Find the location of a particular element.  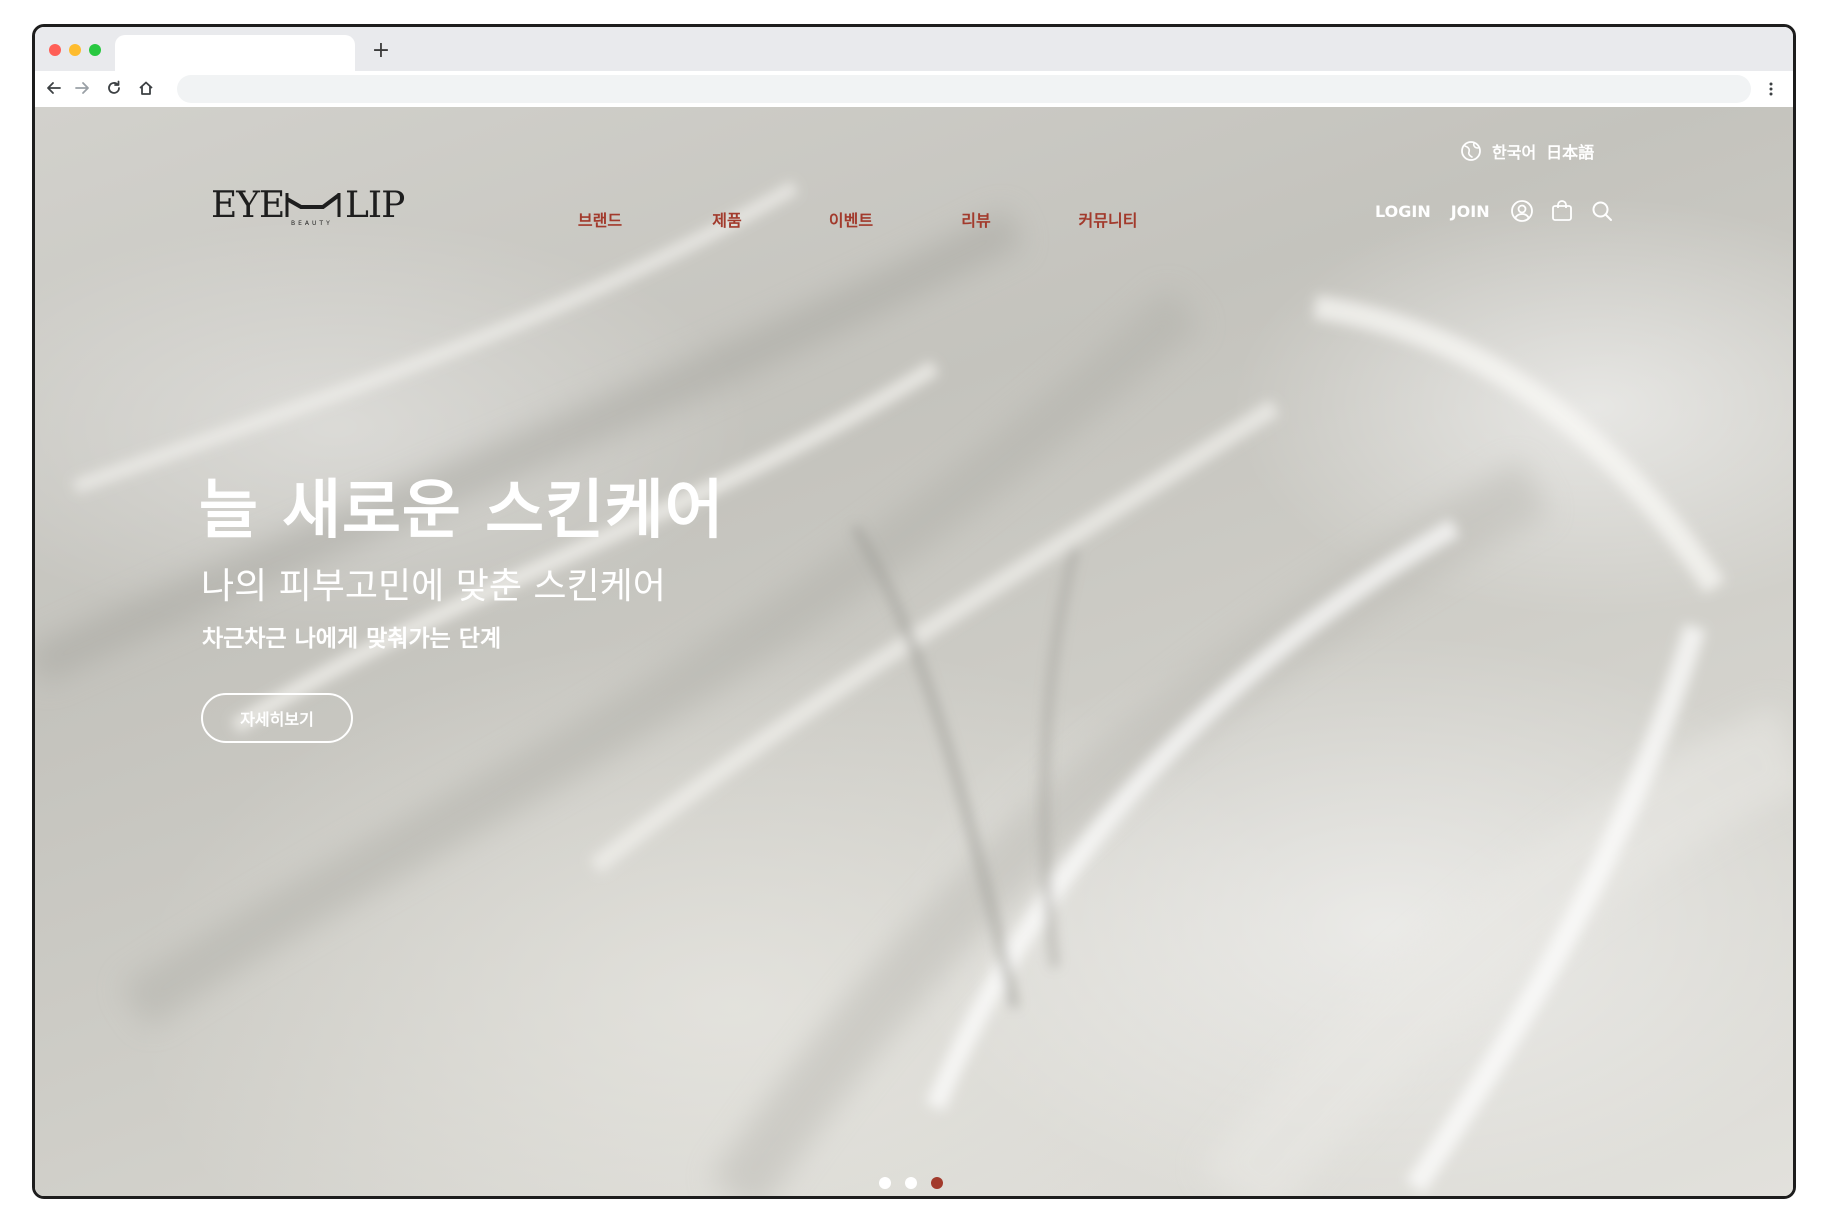

eyenlip-logo: EYE LIP BEAUTY is located at coordinates (308, 206).